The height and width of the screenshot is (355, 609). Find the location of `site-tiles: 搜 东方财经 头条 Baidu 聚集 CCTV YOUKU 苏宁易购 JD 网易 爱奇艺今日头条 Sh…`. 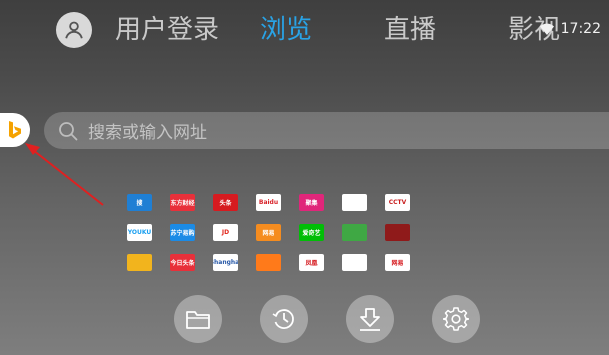

site-tiles: 搜 东方财经 头条 Baidu 聚集 CCTV YOUKU 苏宁易购 JD 网易 爱奇艺今日头条 Sh… is located at coordinates (268, 232).